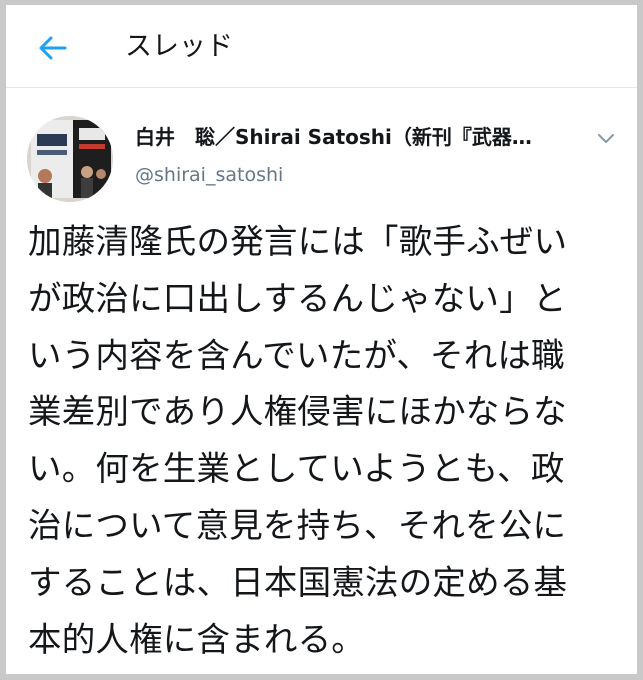  I want to click on tweet-text-line: いう内容を含んでいたが、それは職, so click(296, 355).